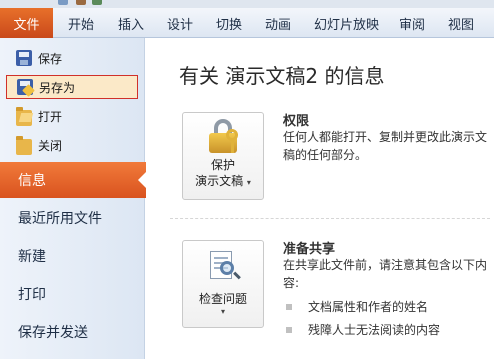 The image size is (494, 359). Describe the element at coordinates (73, 180) in the screenshot. I see `nav-info: 信息` at that location.